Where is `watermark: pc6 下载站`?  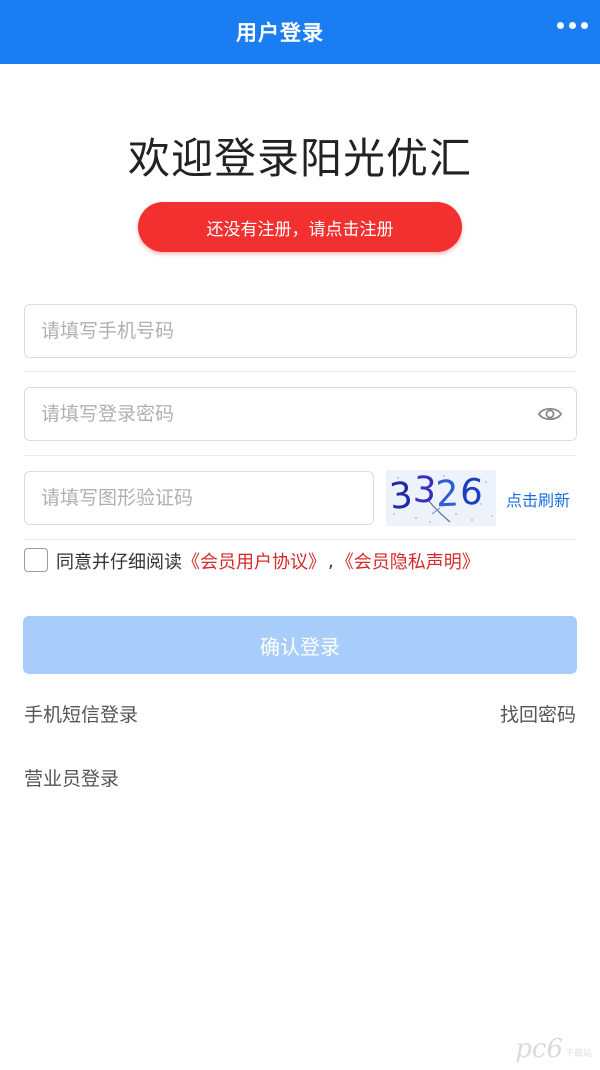
watermark: pc6 下载站 is located at coordinates (553, 1049).